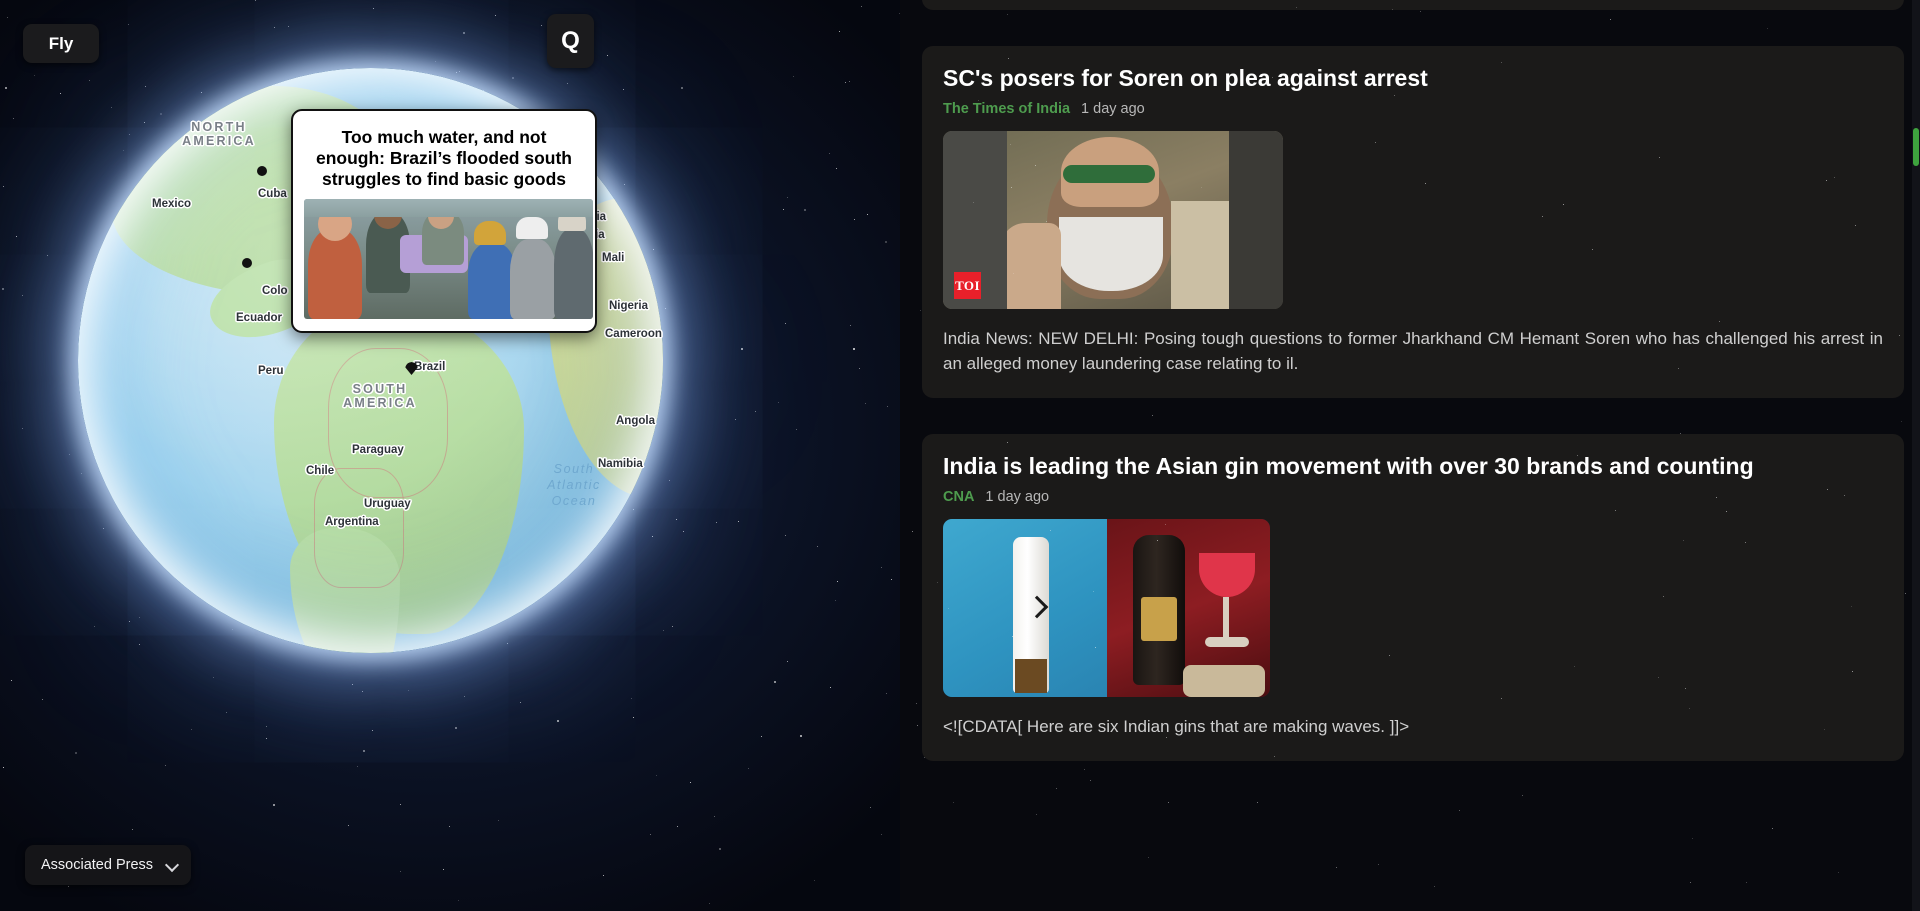 The height and width of the screenshot is (911, 1920). I want to click on source-select: Associated Press, so click(108, 865).